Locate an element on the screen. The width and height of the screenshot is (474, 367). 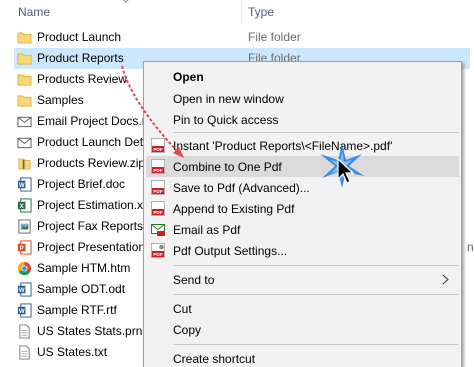
svg-text: X is located at coordinates (22, 206).